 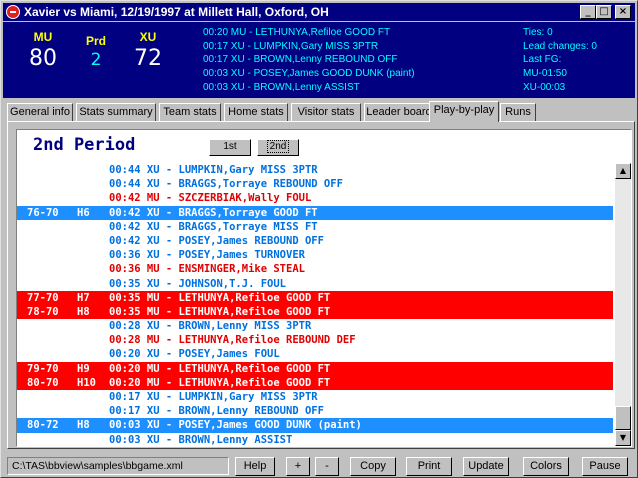 I want to click on pause-button: Pause, so click(x=605, y=466).